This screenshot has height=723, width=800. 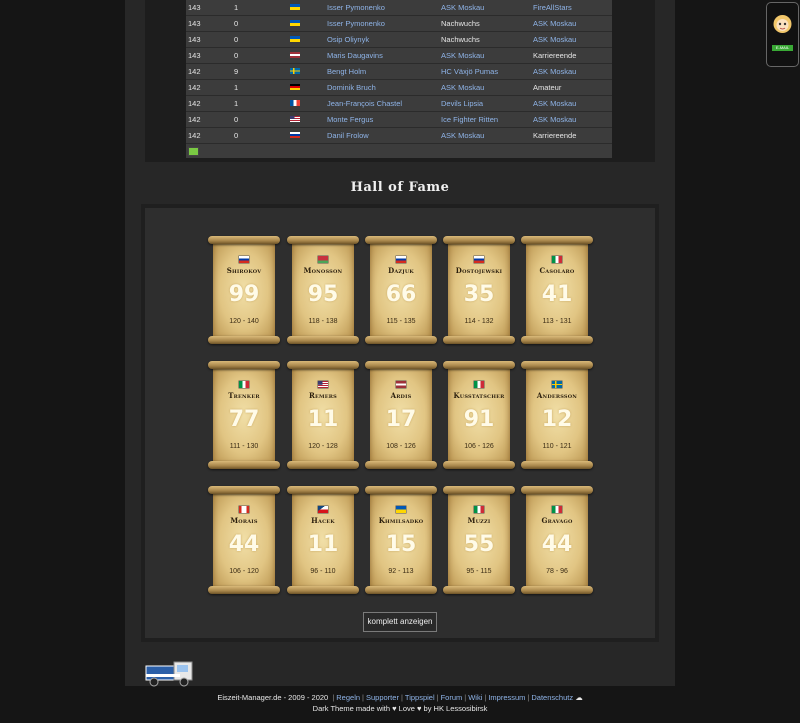 I want to click on table-footer, so click(x=399, y=151).